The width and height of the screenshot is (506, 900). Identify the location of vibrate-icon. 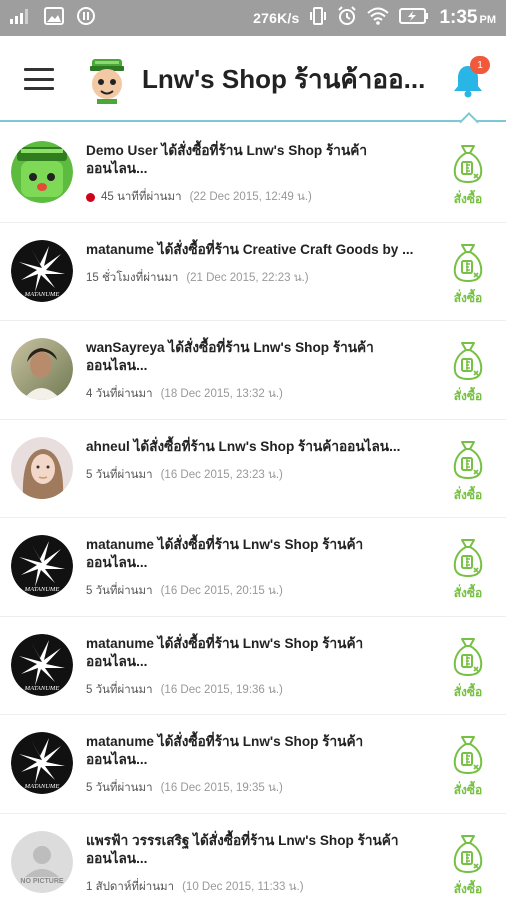
(318, 18).